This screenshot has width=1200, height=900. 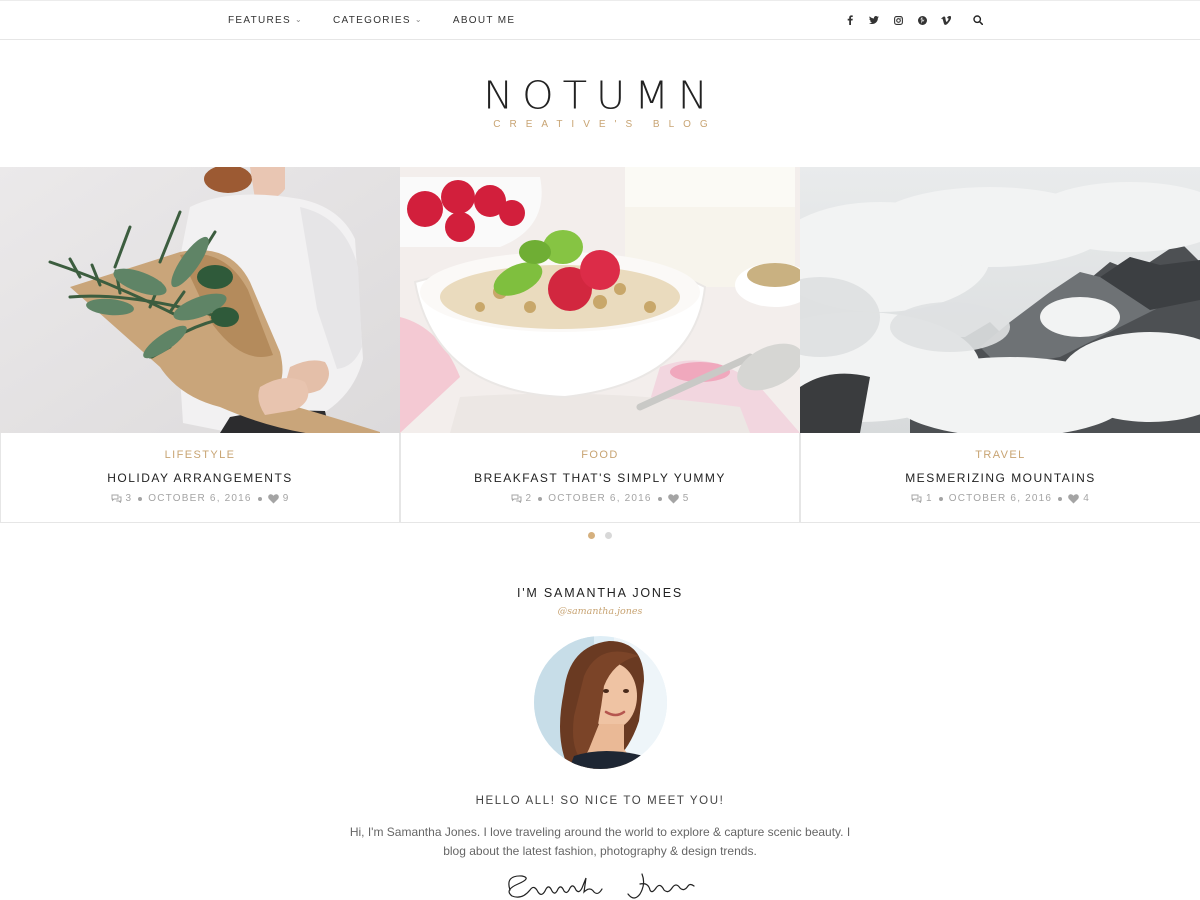 I want to click on slider-pagination, so click(x=600, y=535).